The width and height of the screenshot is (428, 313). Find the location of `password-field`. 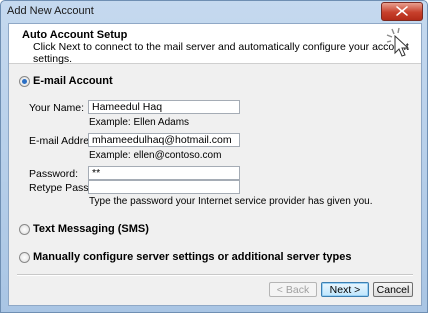

password-field is located at coordinates (164, 173).